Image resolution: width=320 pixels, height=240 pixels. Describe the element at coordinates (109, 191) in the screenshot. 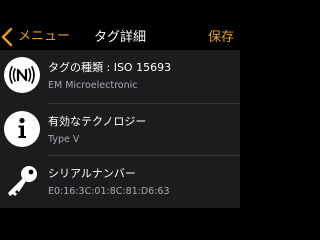

I see `serial-number-value: E0:16:3C:01:8C:81:D6:63` at that location.